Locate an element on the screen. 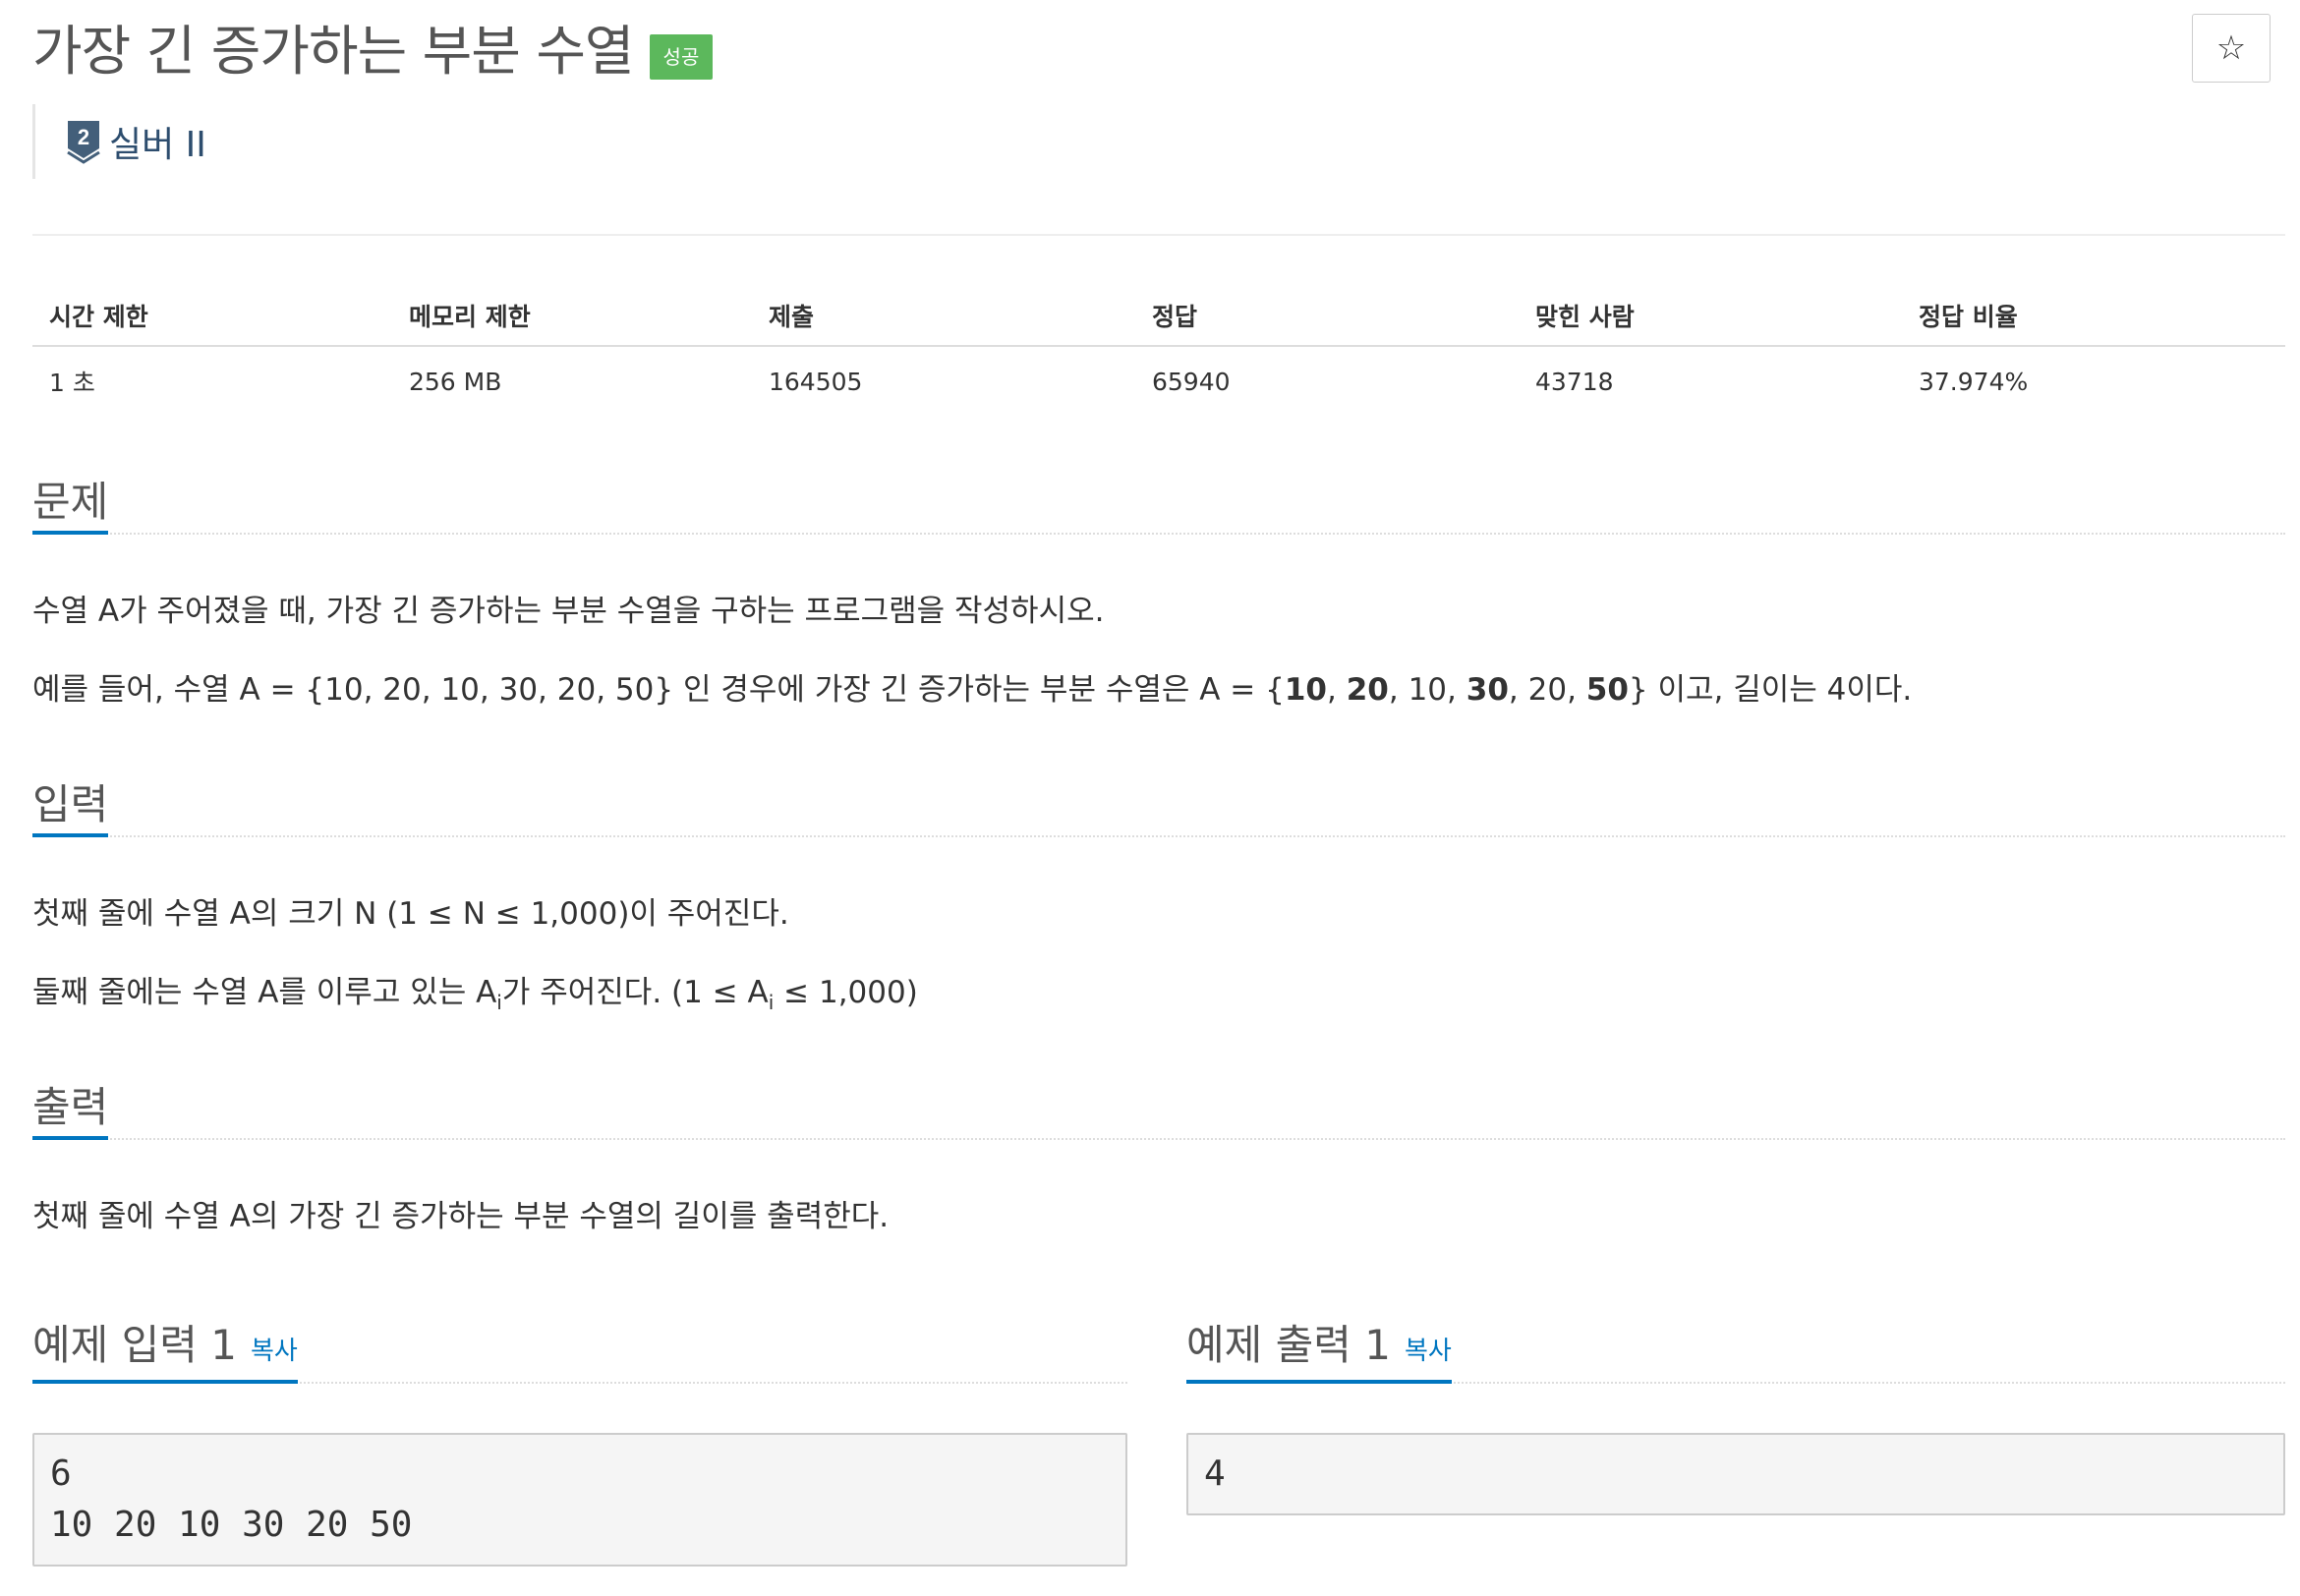 The image size is (2300, 1596). sample-input-line: 6 is located at coordinates (61, 1474).